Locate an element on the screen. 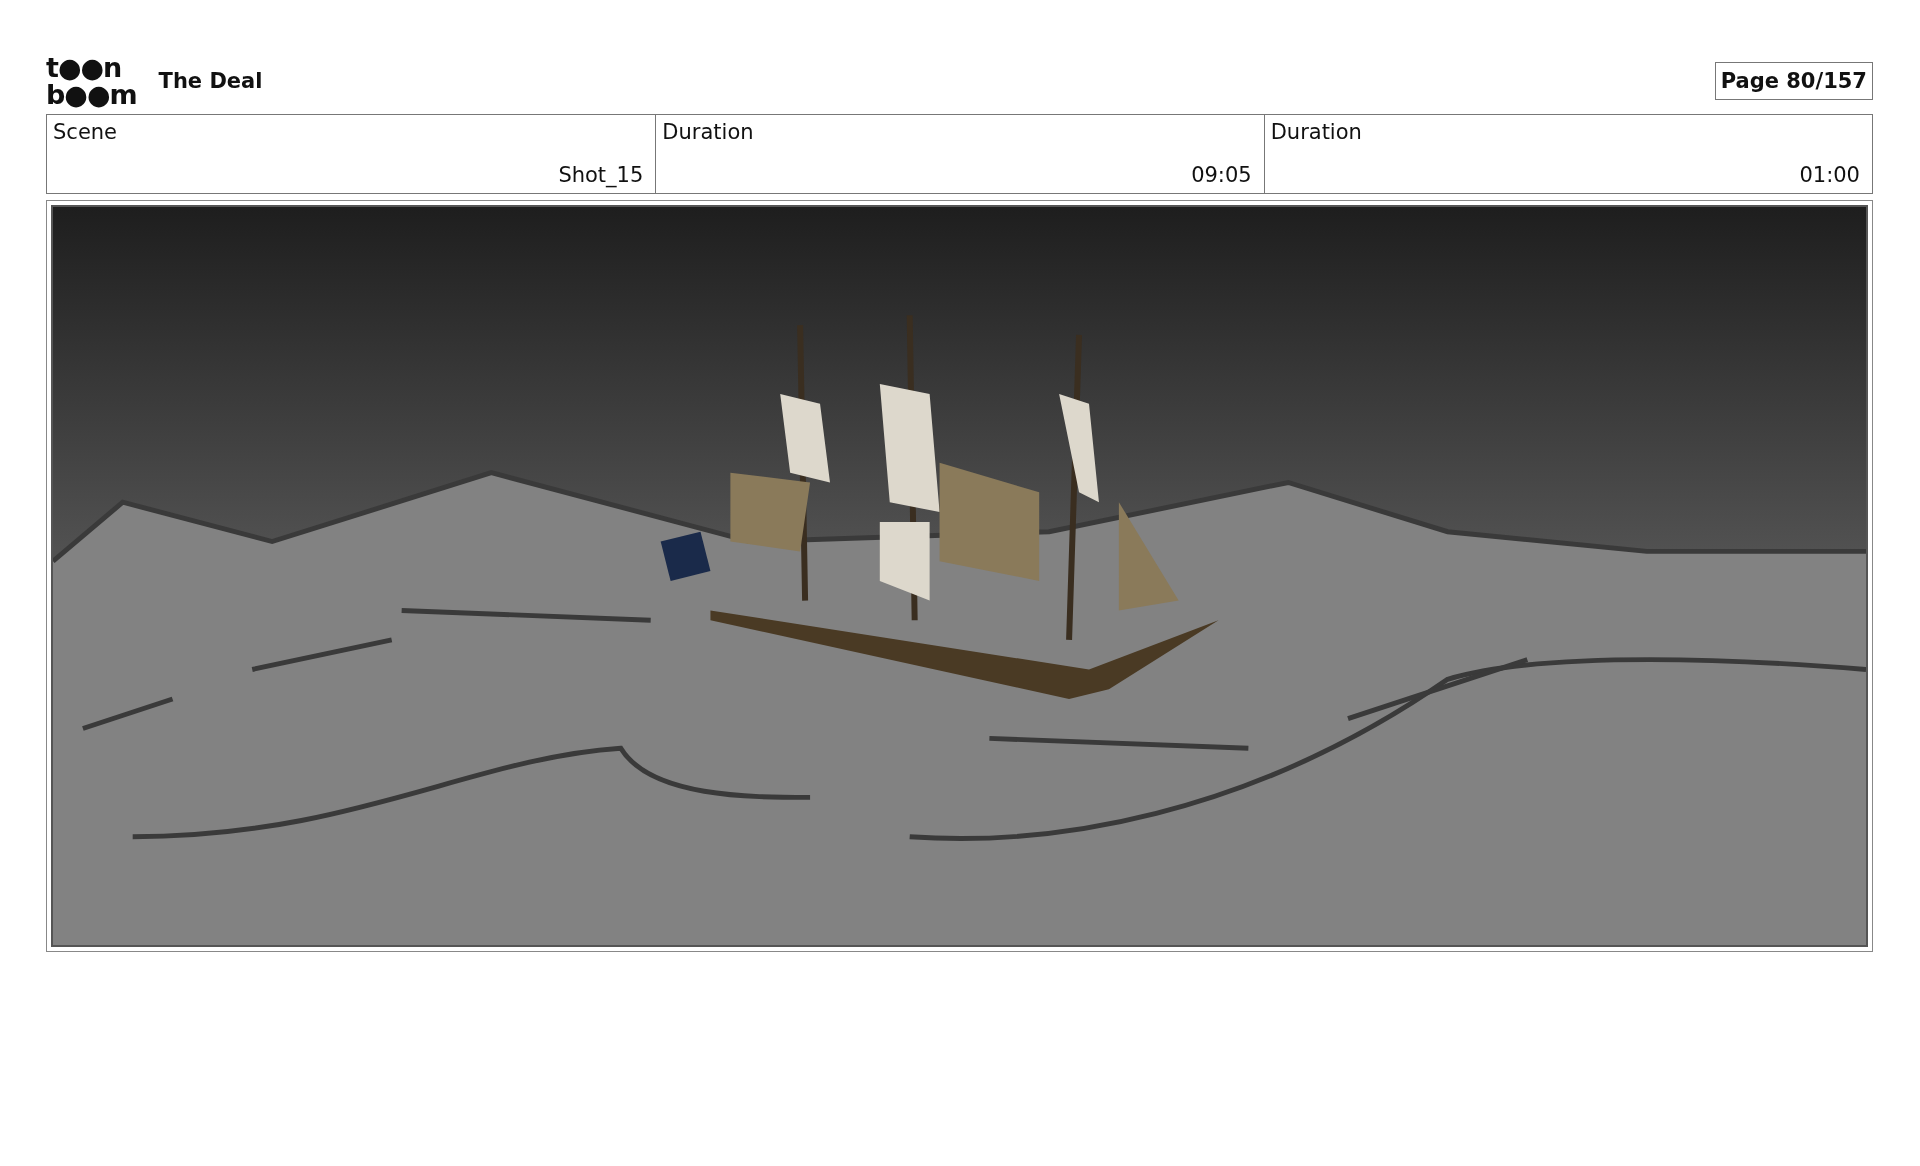  field-value: 09:05 is located at coordinates (1221, 175).